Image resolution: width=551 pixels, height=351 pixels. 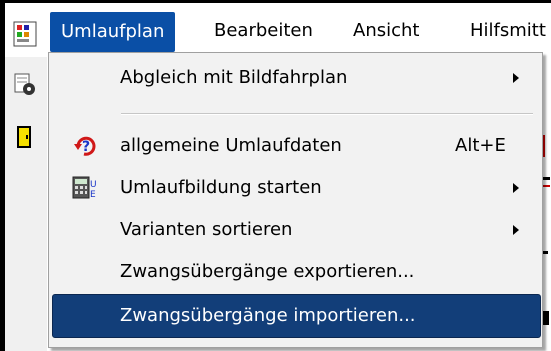 I want to click on menu-item-umlaufbildung-starten: U E Umlaufbildung starten, so click(x=295, y=188).